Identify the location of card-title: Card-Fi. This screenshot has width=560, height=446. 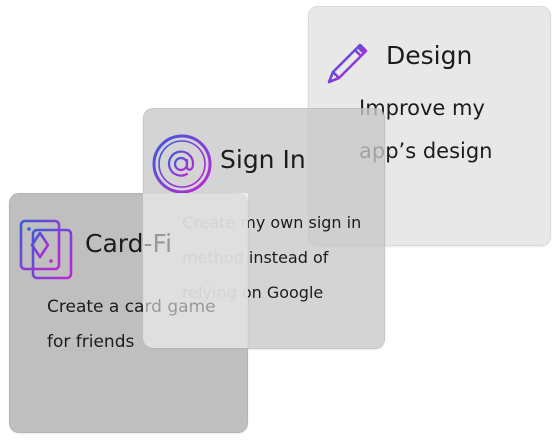
(129, 243).